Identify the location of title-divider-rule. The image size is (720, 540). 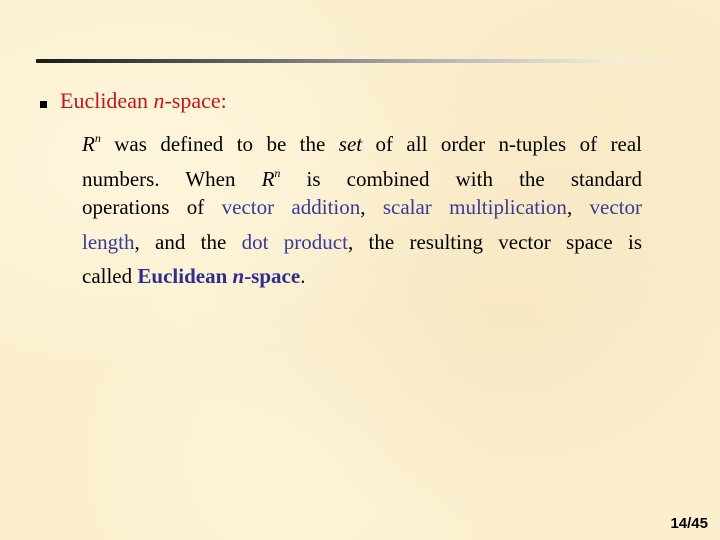
(360, 61).